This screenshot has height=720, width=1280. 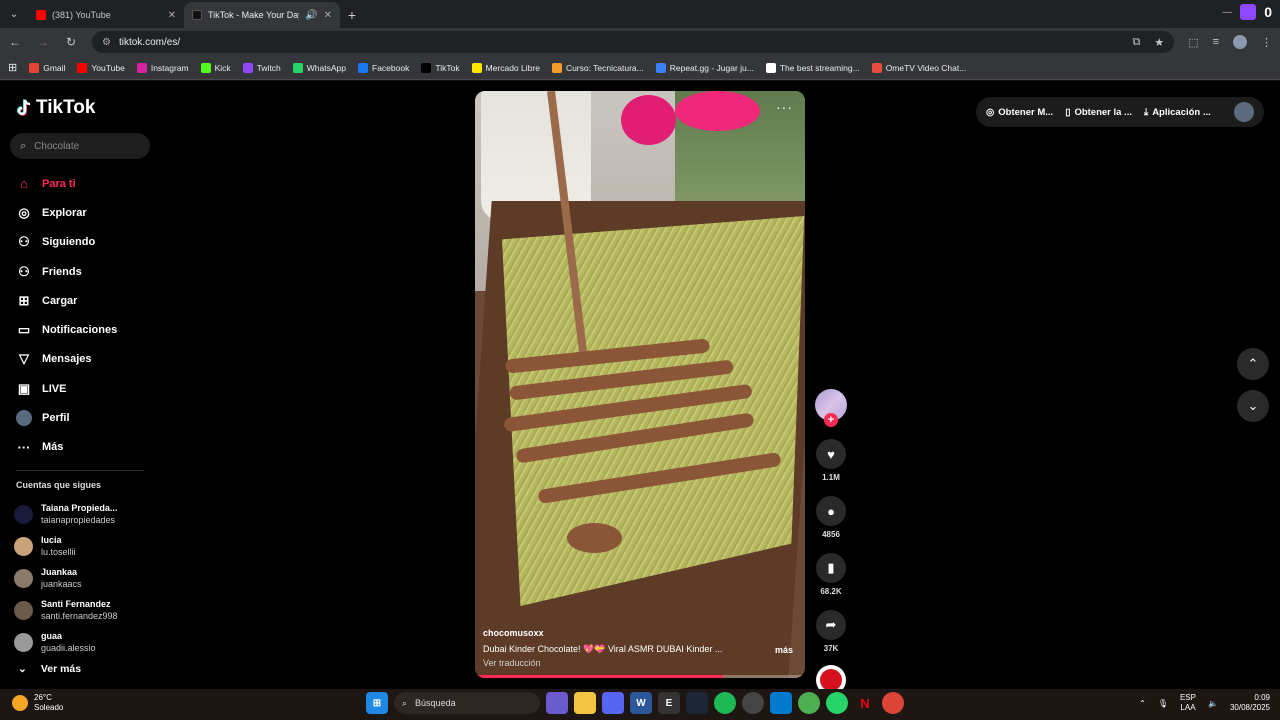 What do you see at coordinates (557, 703) in the screenshot?
I see `copilot-icon` at bounding box center [557, 703].